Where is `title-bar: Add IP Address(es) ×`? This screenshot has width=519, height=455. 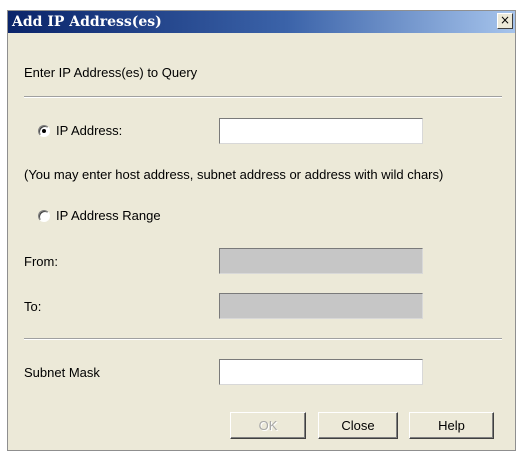 title-bar: Add IP Address(es) × is located at coordinates (261, 22).